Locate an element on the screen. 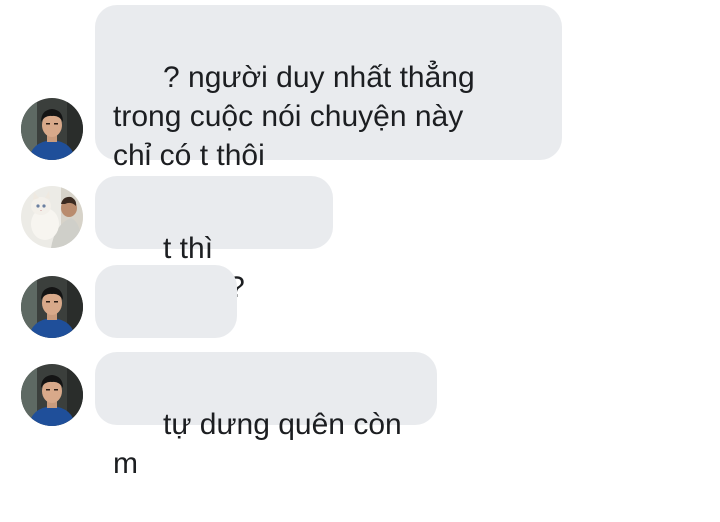  person-with-cat-avatar is located at coordinates (52, 217).